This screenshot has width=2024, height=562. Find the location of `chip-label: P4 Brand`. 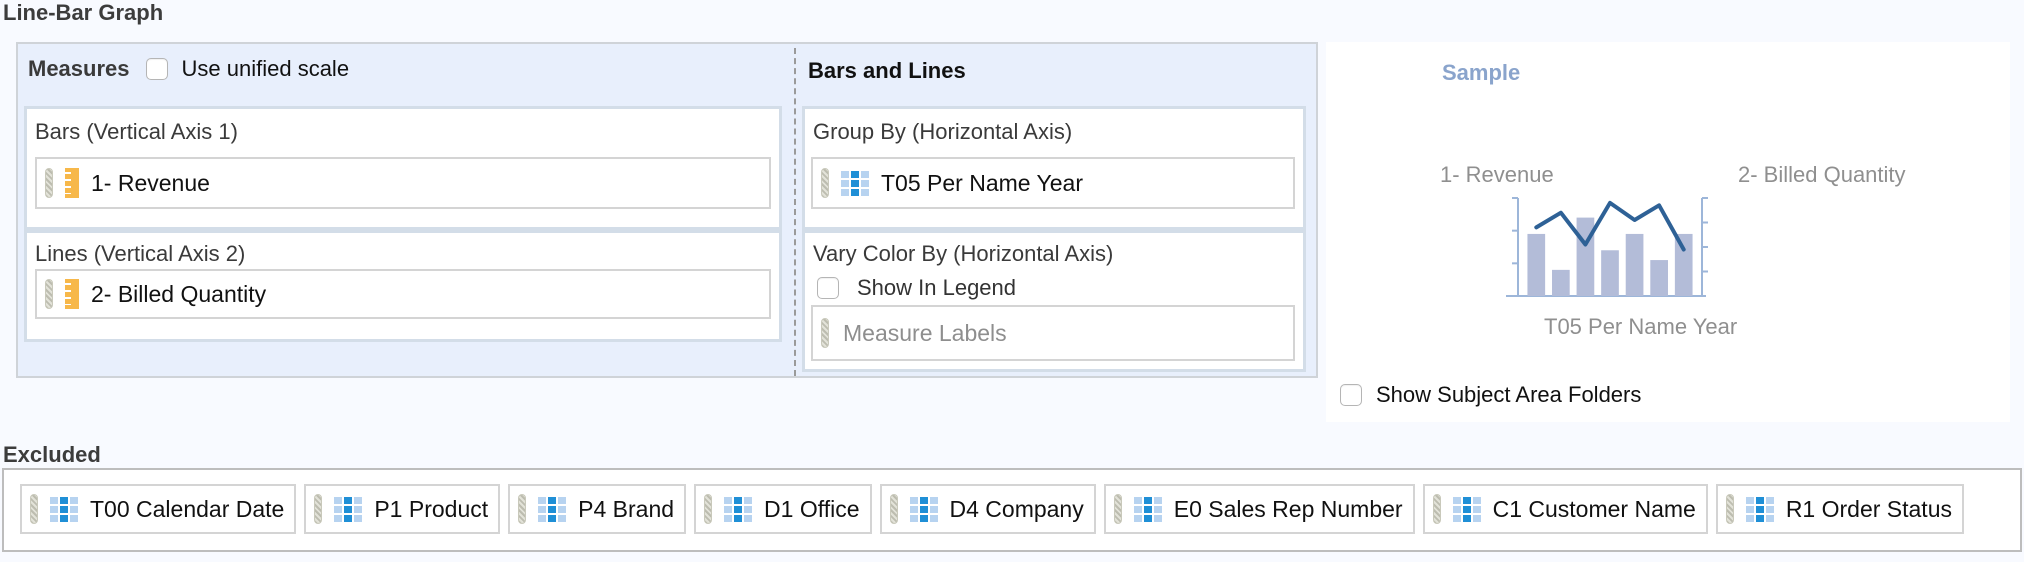

chip-label: P4 Brand is located at coordinates (626, 508).